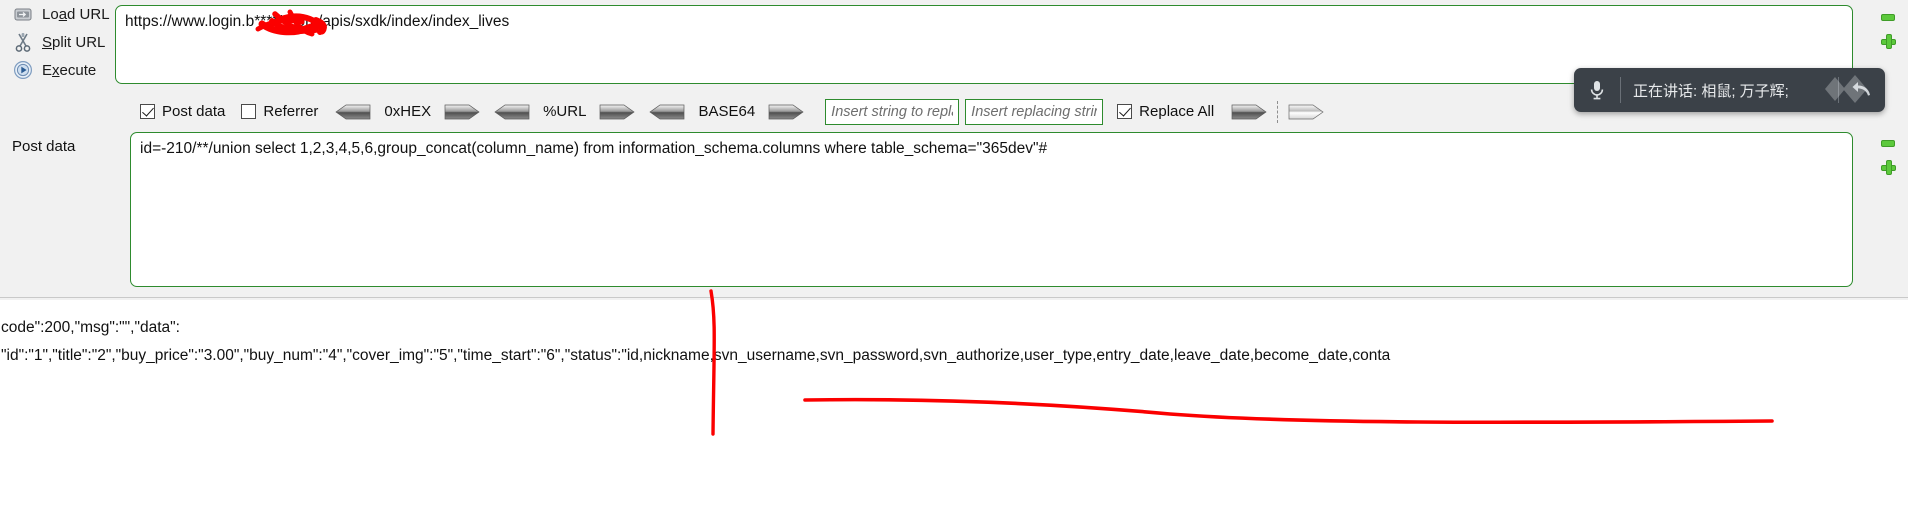  I want to click on url-decode-left-arrow-icon, so click(512, 112).